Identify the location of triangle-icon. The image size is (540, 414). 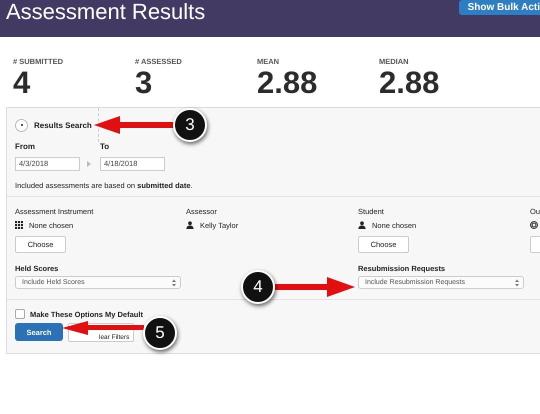
(89, 164).